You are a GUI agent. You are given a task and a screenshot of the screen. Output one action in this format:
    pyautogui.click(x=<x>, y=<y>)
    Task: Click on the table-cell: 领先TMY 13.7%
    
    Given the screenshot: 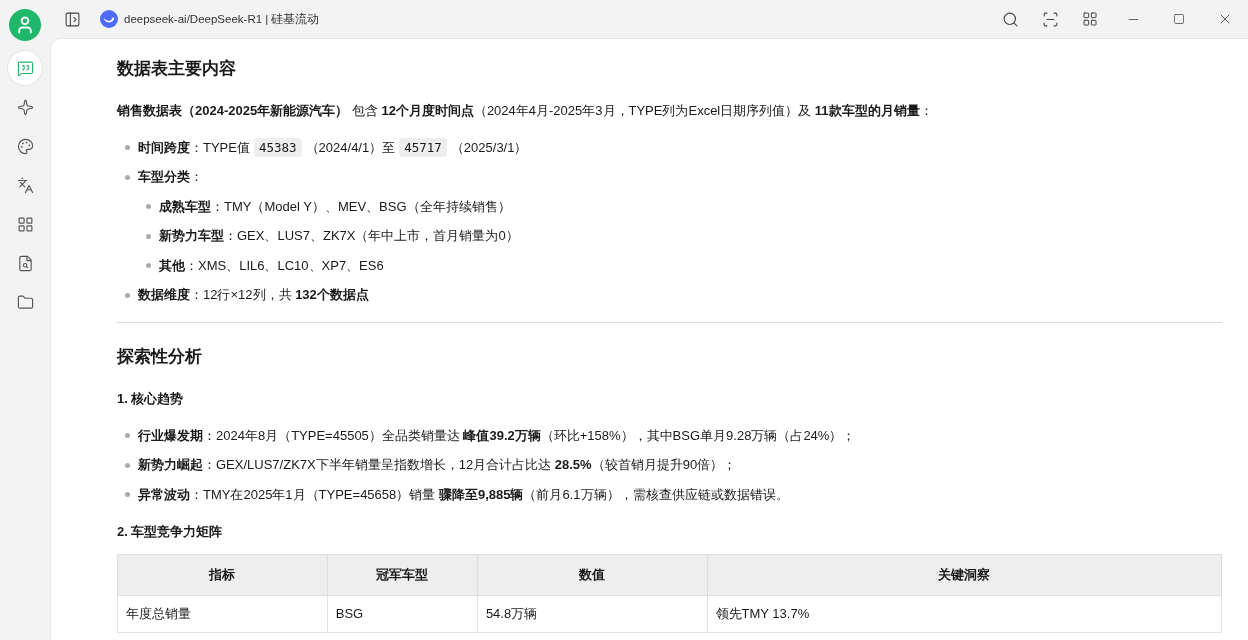 What is the action you would take?
    pyautogui.click(x=964, y=613)
    